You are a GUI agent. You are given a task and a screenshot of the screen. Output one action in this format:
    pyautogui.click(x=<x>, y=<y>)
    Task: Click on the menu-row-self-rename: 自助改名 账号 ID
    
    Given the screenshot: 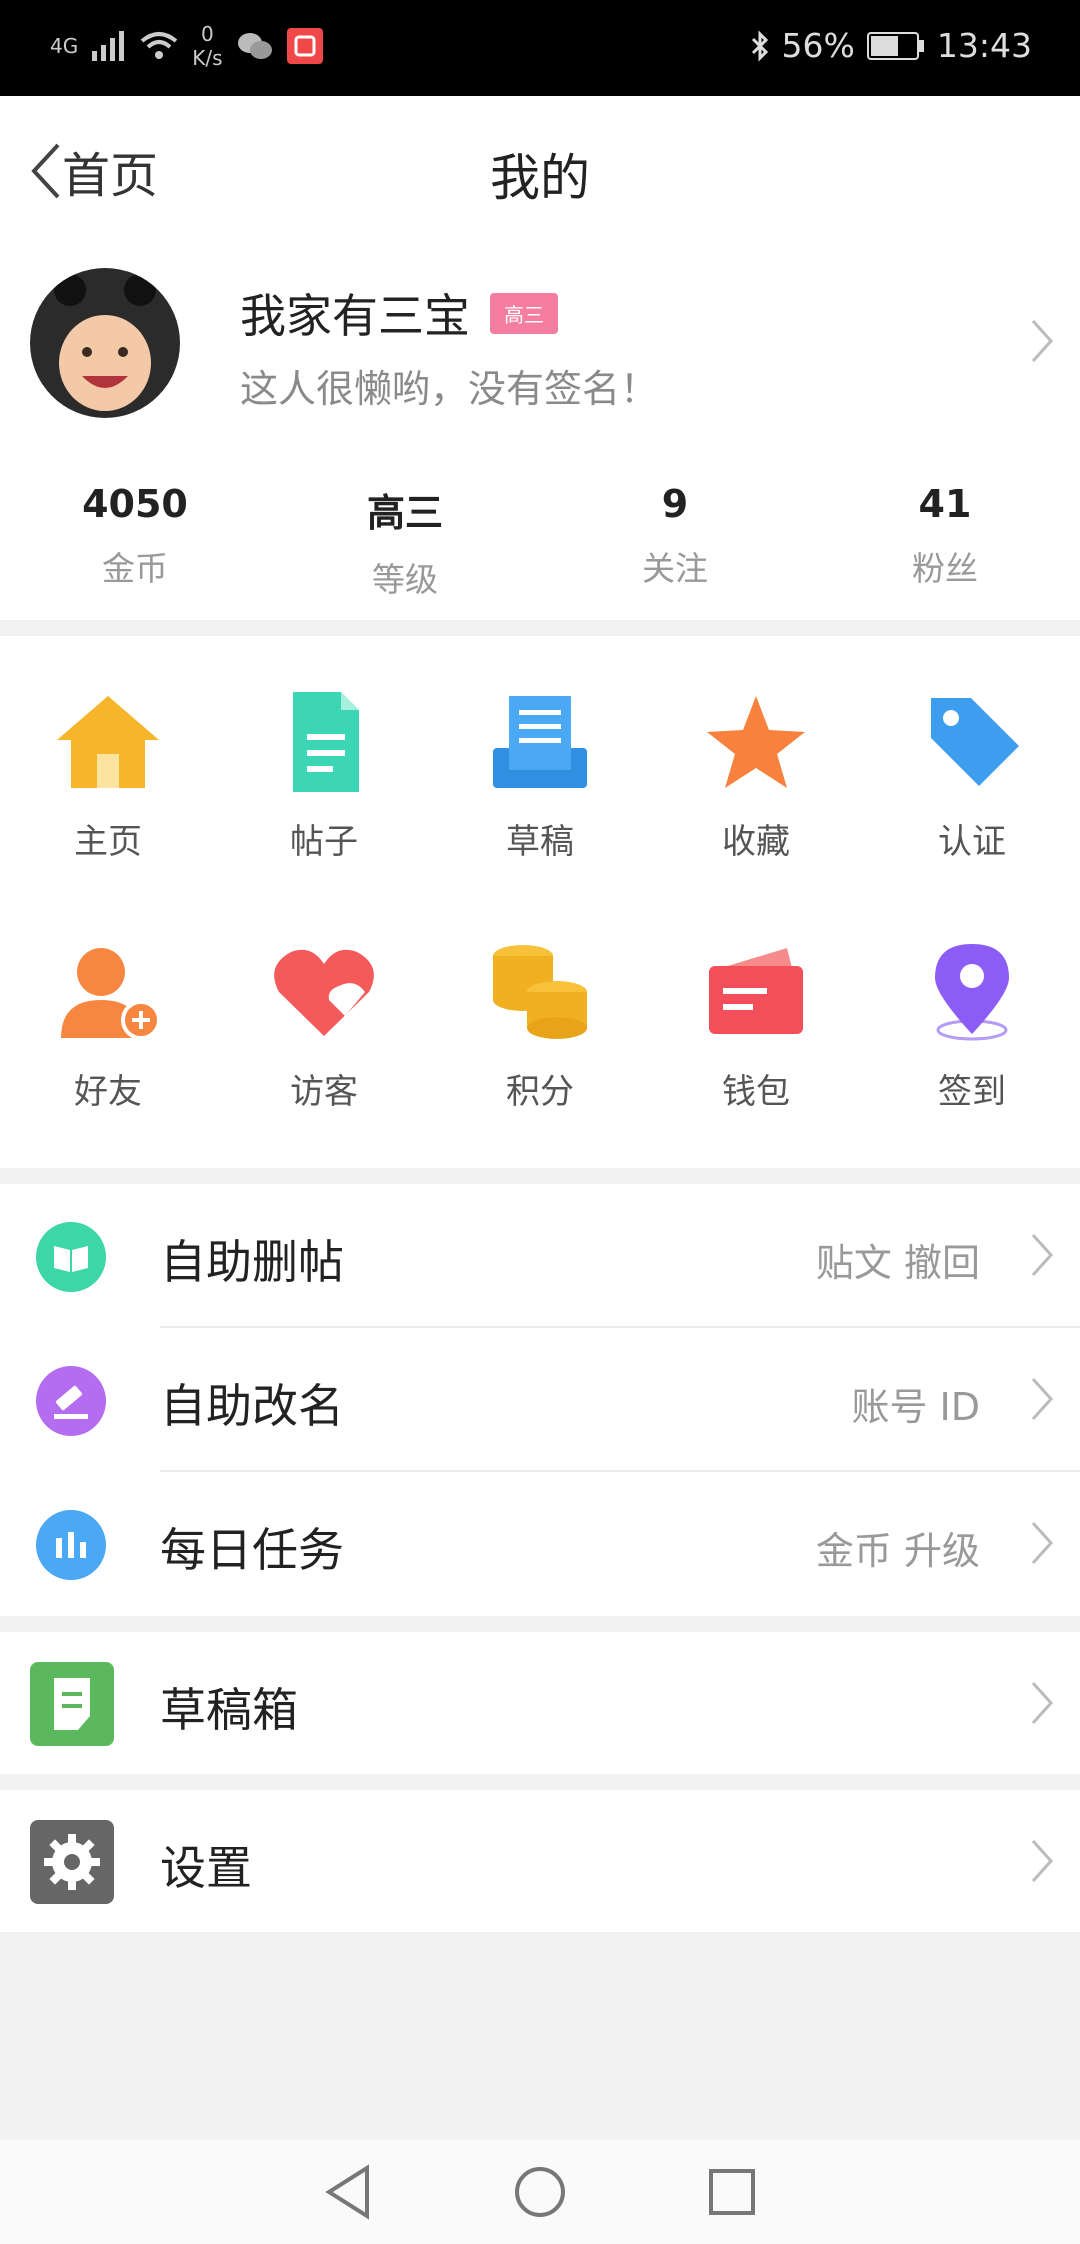 What is the action you would take?
    pyautogui.click(x=540, y=1400)
    